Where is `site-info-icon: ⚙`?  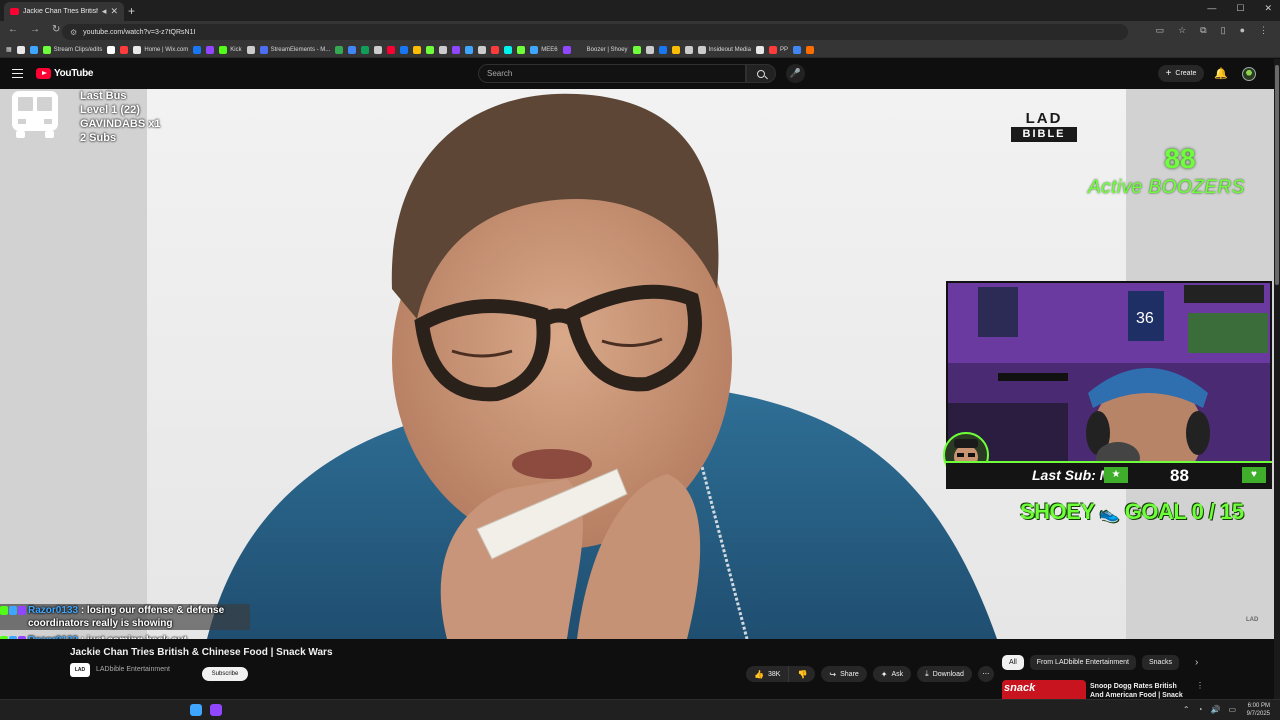
site-info-icon: ⚙ is located at coordinates (73, 32).